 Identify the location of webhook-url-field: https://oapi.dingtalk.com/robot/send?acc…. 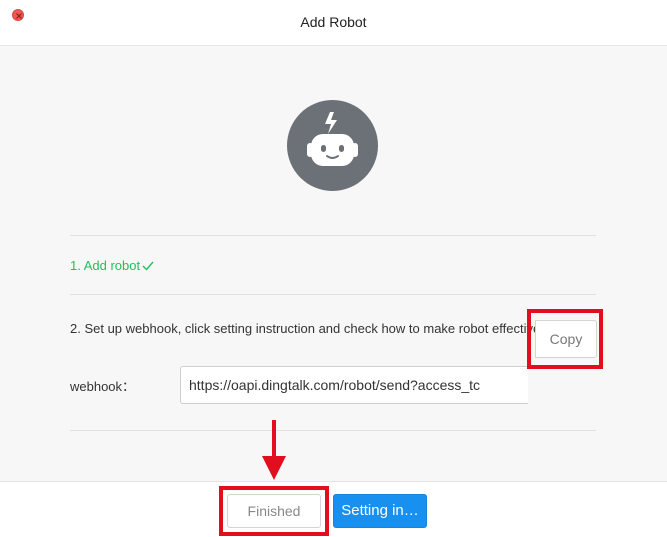
(354, 385).